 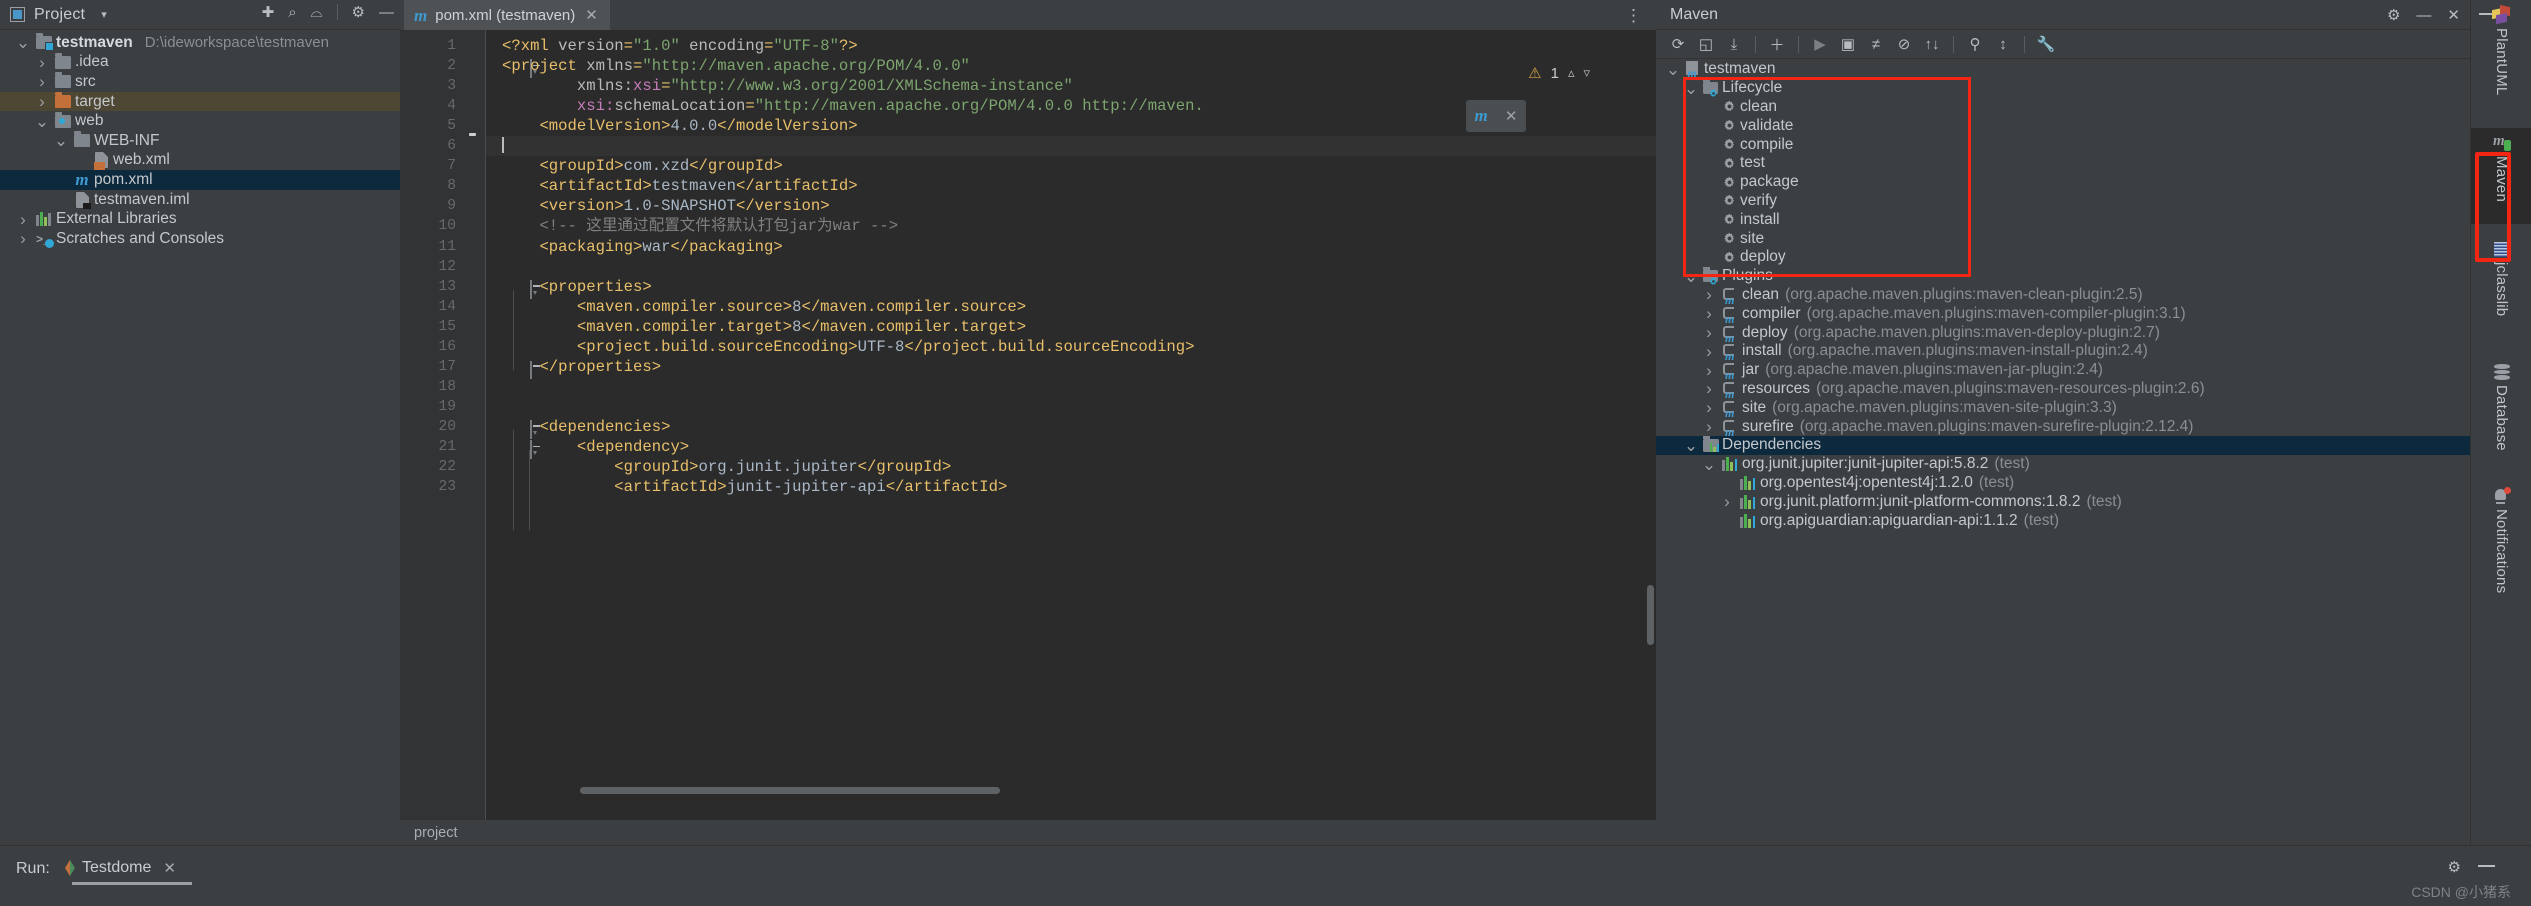 I want to click on maven-goal-deploy: deploy, so click(x=2063, y=257).